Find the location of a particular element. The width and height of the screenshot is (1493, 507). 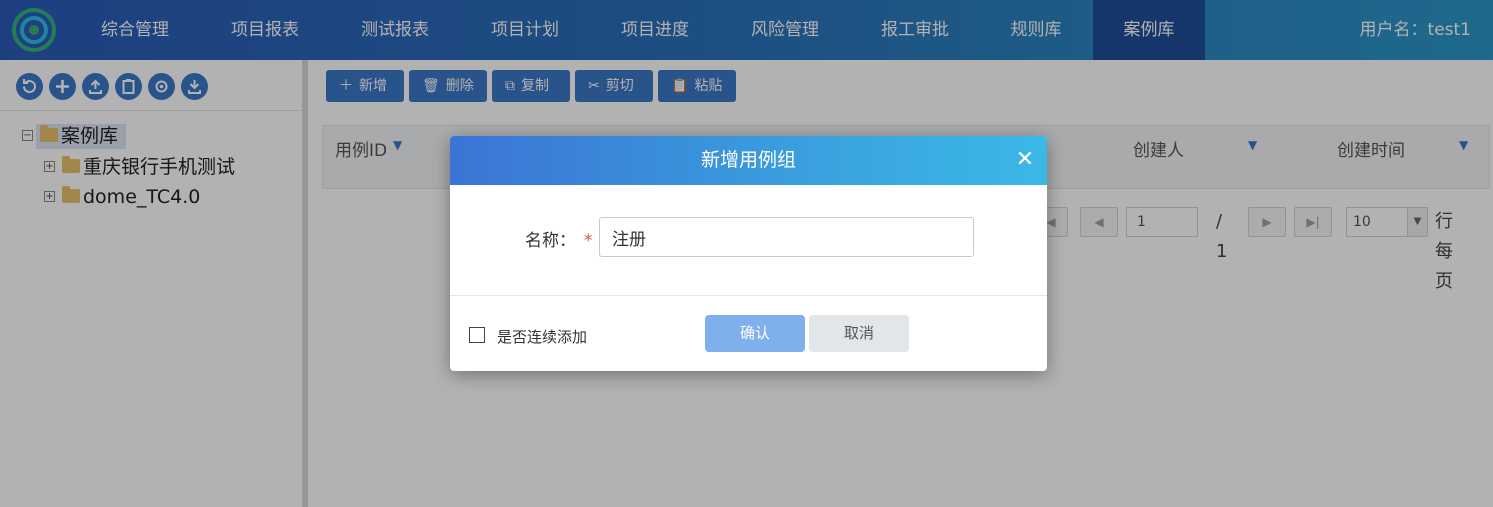

required-mark: * is located at coordinates (588, 241).